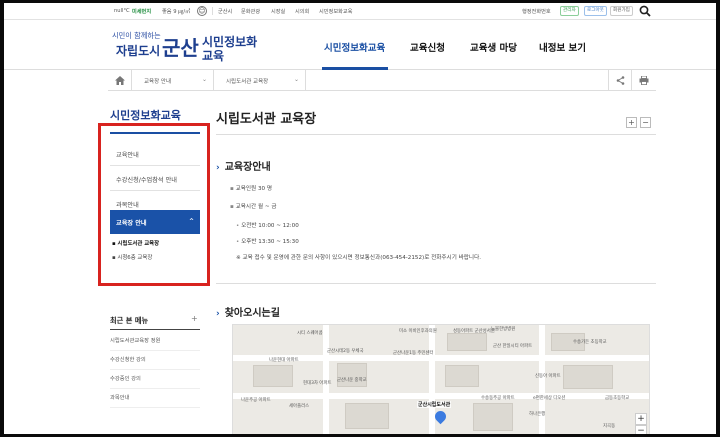 This screenshot has height=437, width=720. I want to click on page-title: 시립도서관 교육장, so click(266, 119).